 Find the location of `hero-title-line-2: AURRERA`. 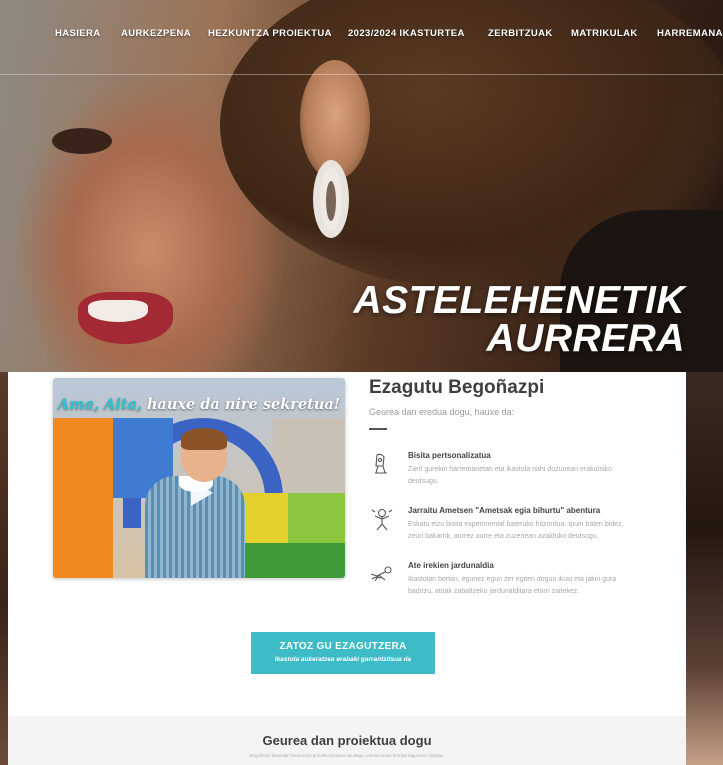

hero-title-line-2: AURRERA is located at coordinates (585, 338).